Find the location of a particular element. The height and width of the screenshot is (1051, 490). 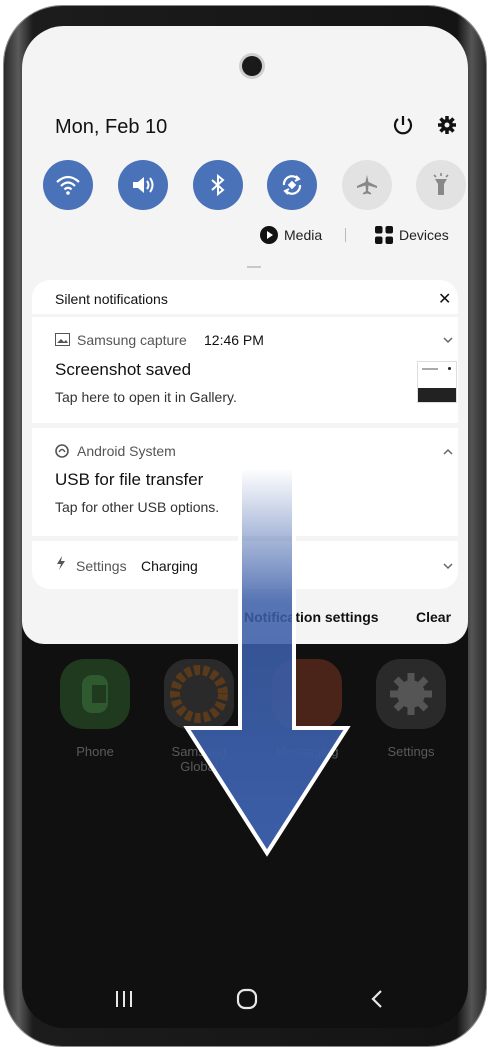

clear-button: Clear is located at coordinates (433, 617).